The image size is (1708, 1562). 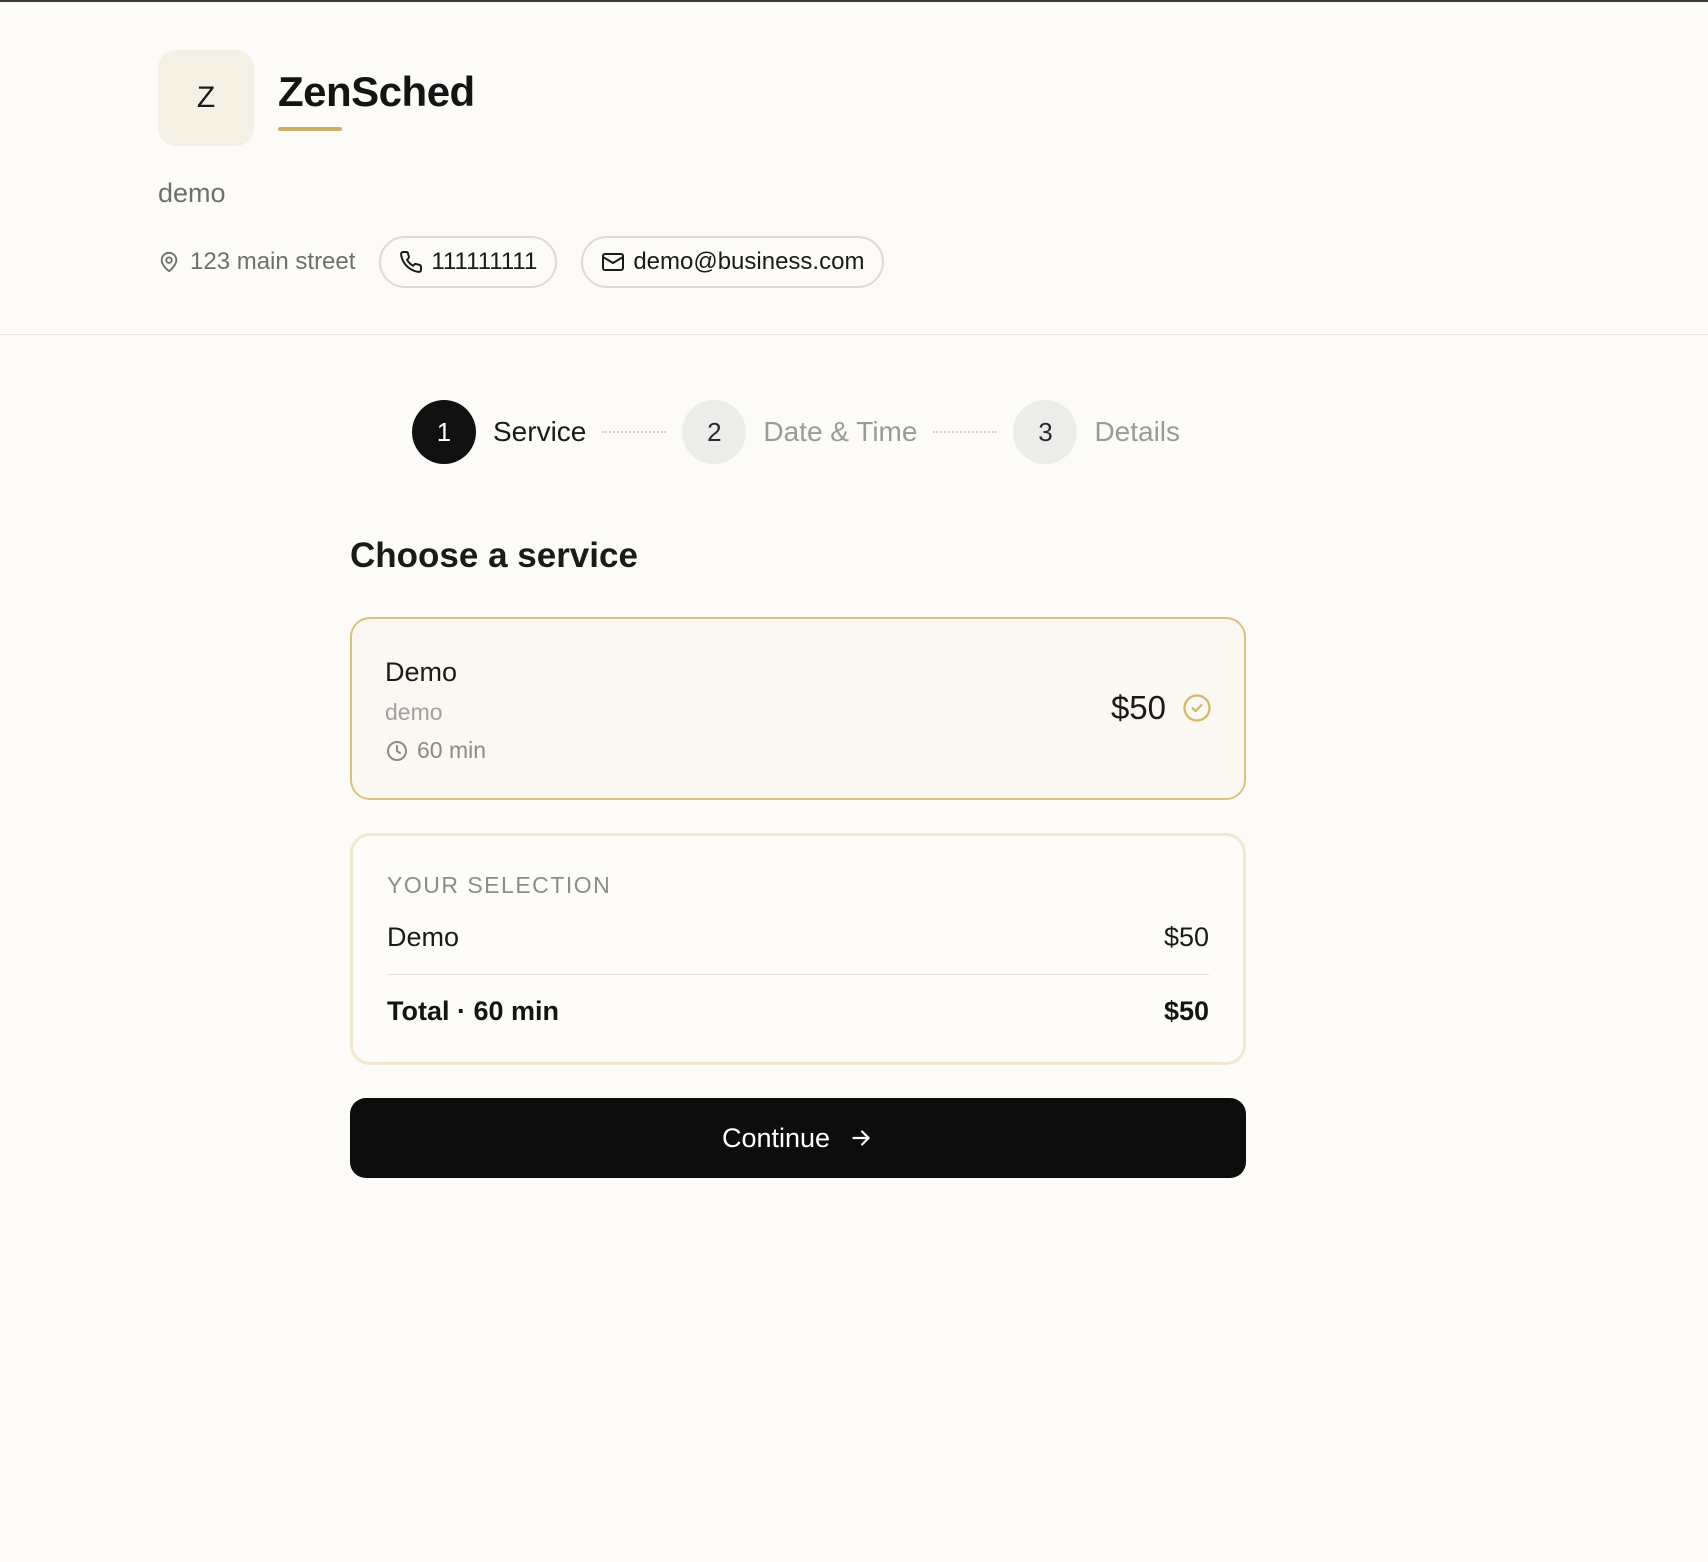 What do you see at coordinates (273, 261) in the screenshot?
I see `address-text: 123 main street` at bounding box center [273, 261].